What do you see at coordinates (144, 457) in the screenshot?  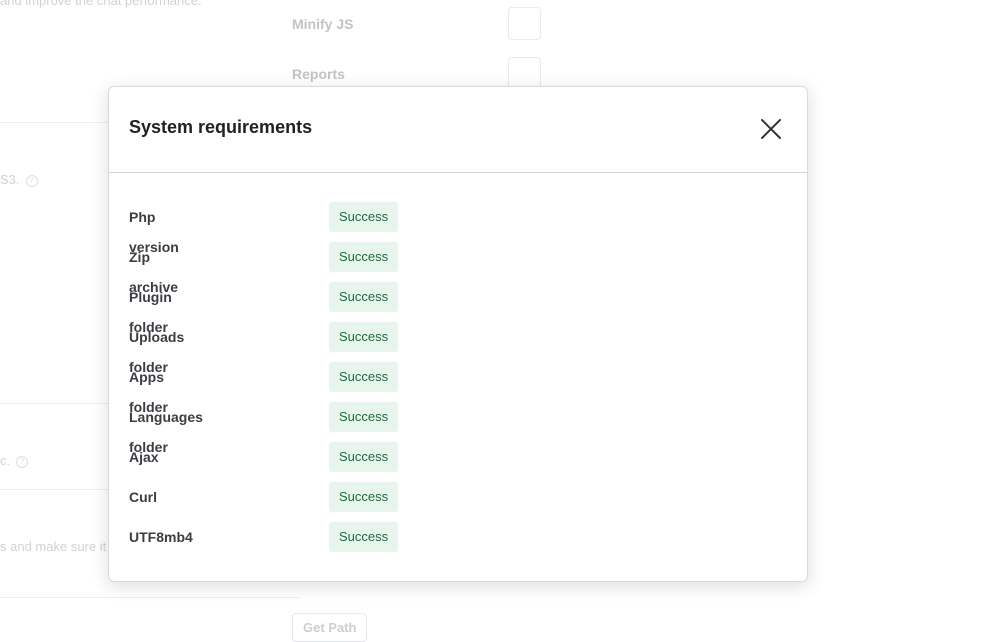 I see `requirement-label: Ajax` at bounding box center [144, 457].